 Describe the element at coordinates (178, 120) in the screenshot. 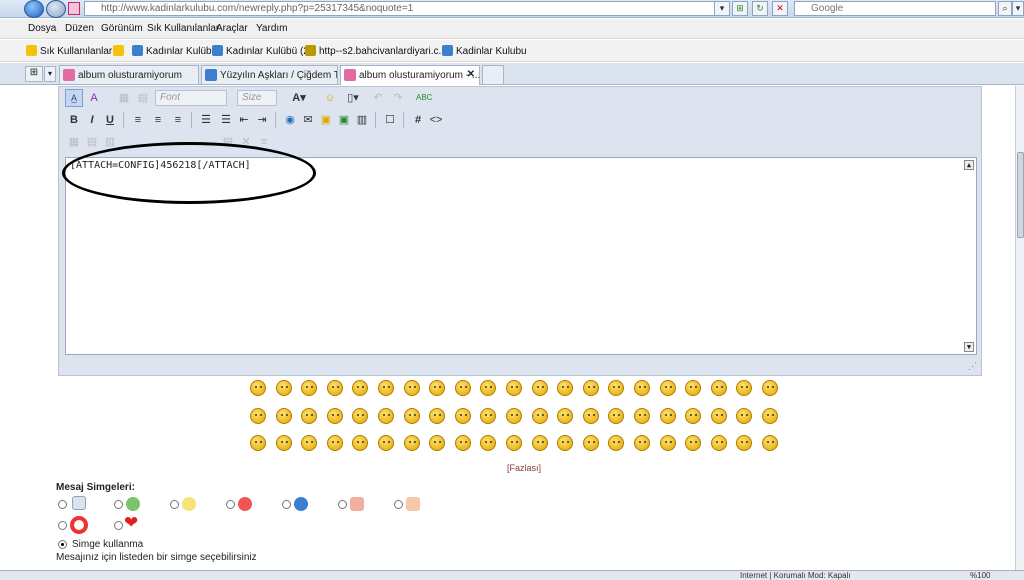

I see `align-right-icon: ≡` at that location.